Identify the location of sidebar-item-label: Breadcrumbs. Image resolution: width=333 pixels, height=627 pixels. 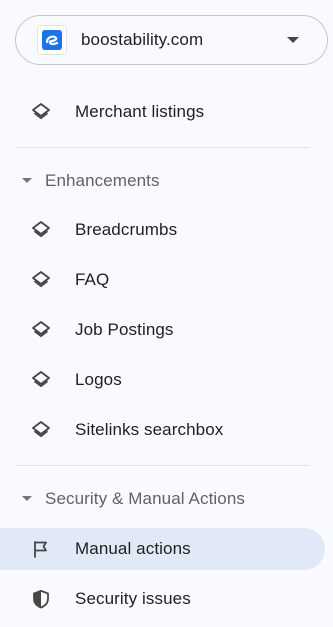
(126, 229).